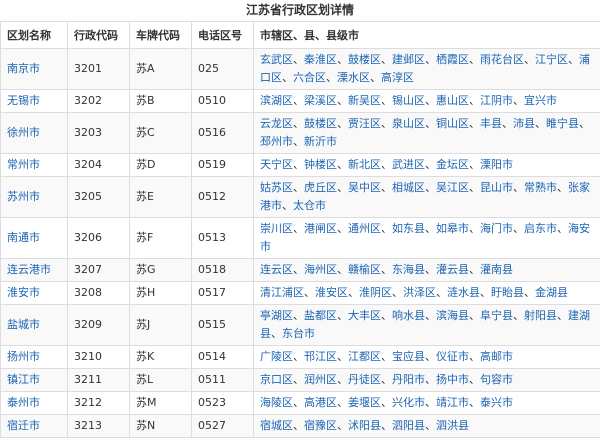  What do you see at coordinates (364, 356) in the screenshot?
I see `subdivision-link: 江都区` at bounding box center [364, 356].